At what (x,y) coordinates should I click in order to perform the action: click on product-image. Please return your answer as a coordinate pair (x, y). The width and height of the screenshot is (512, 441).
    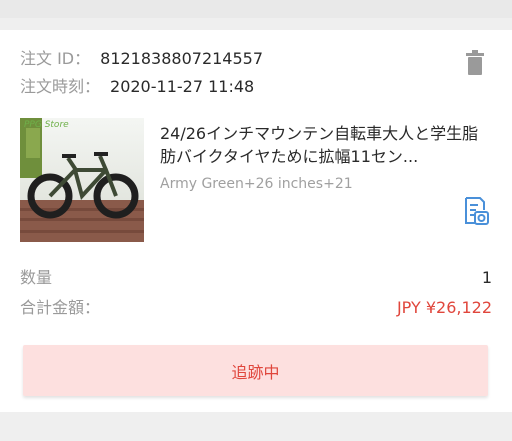
    Looking at the image, I should click on (82, 180).